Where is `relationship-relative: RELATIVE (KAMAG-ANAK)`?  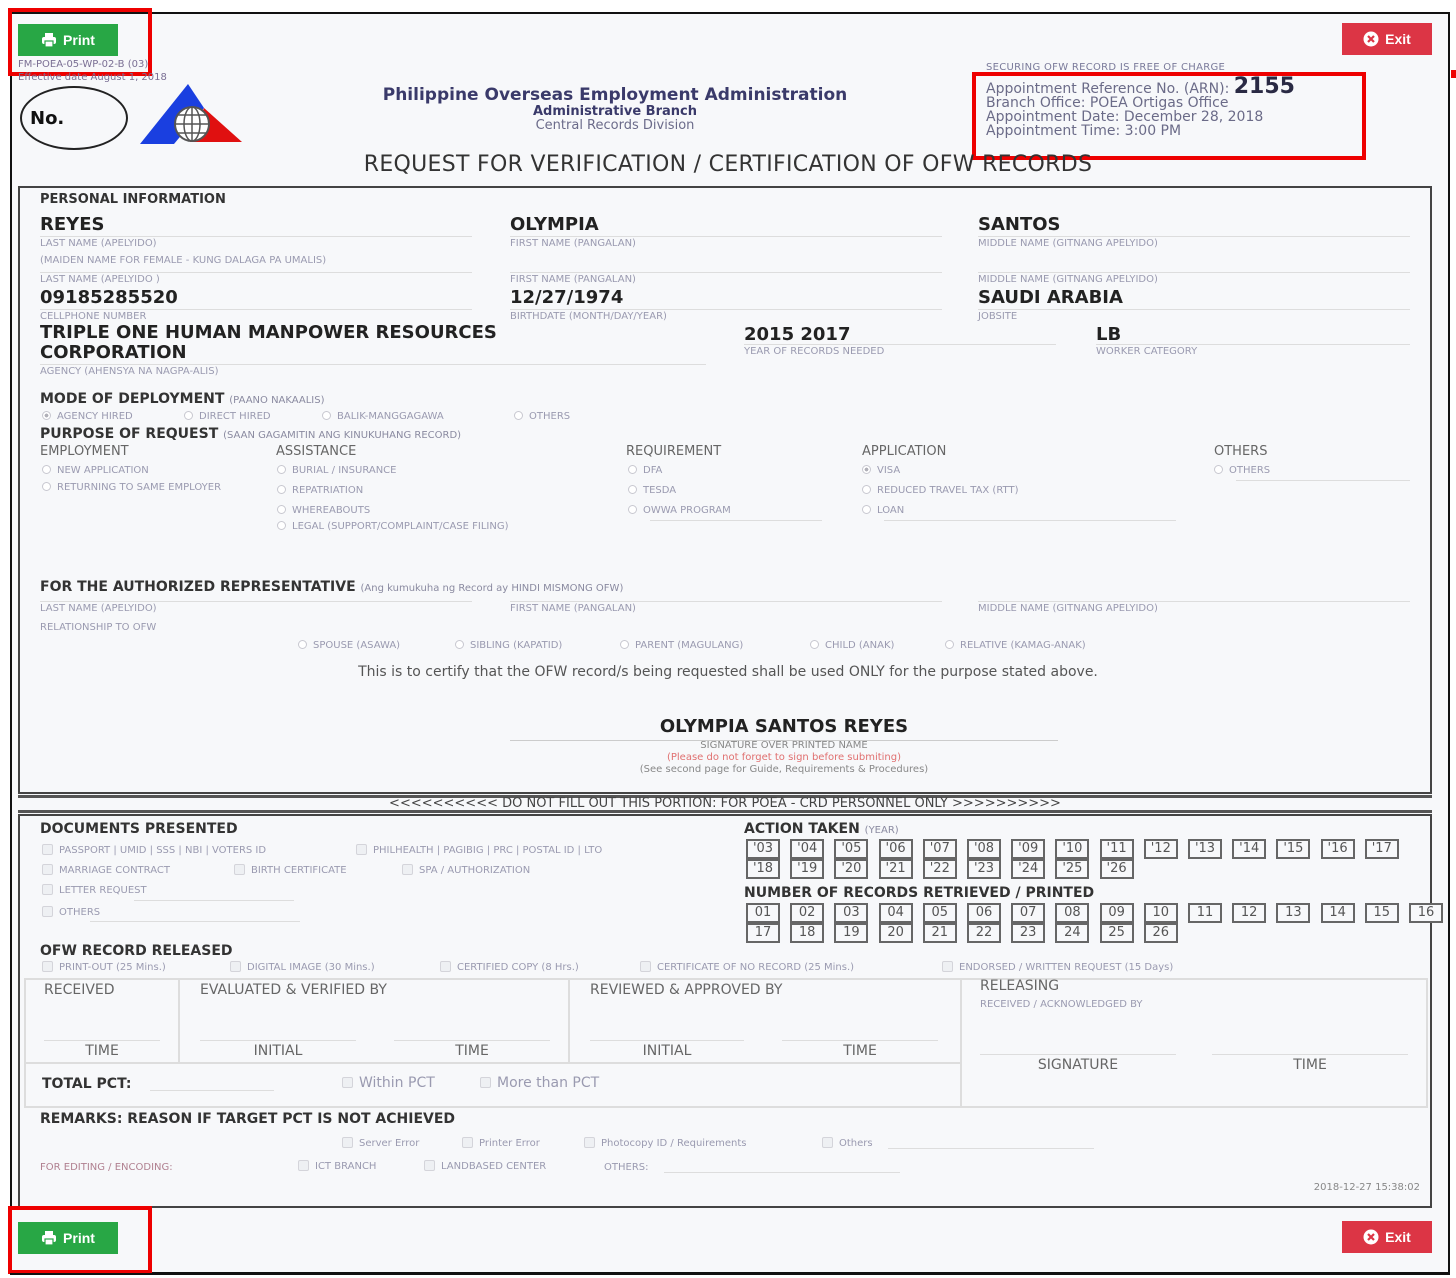 relationship-relative: RELATIVE (KAMAG-ANAK) is located at coordinates (1015, 645).